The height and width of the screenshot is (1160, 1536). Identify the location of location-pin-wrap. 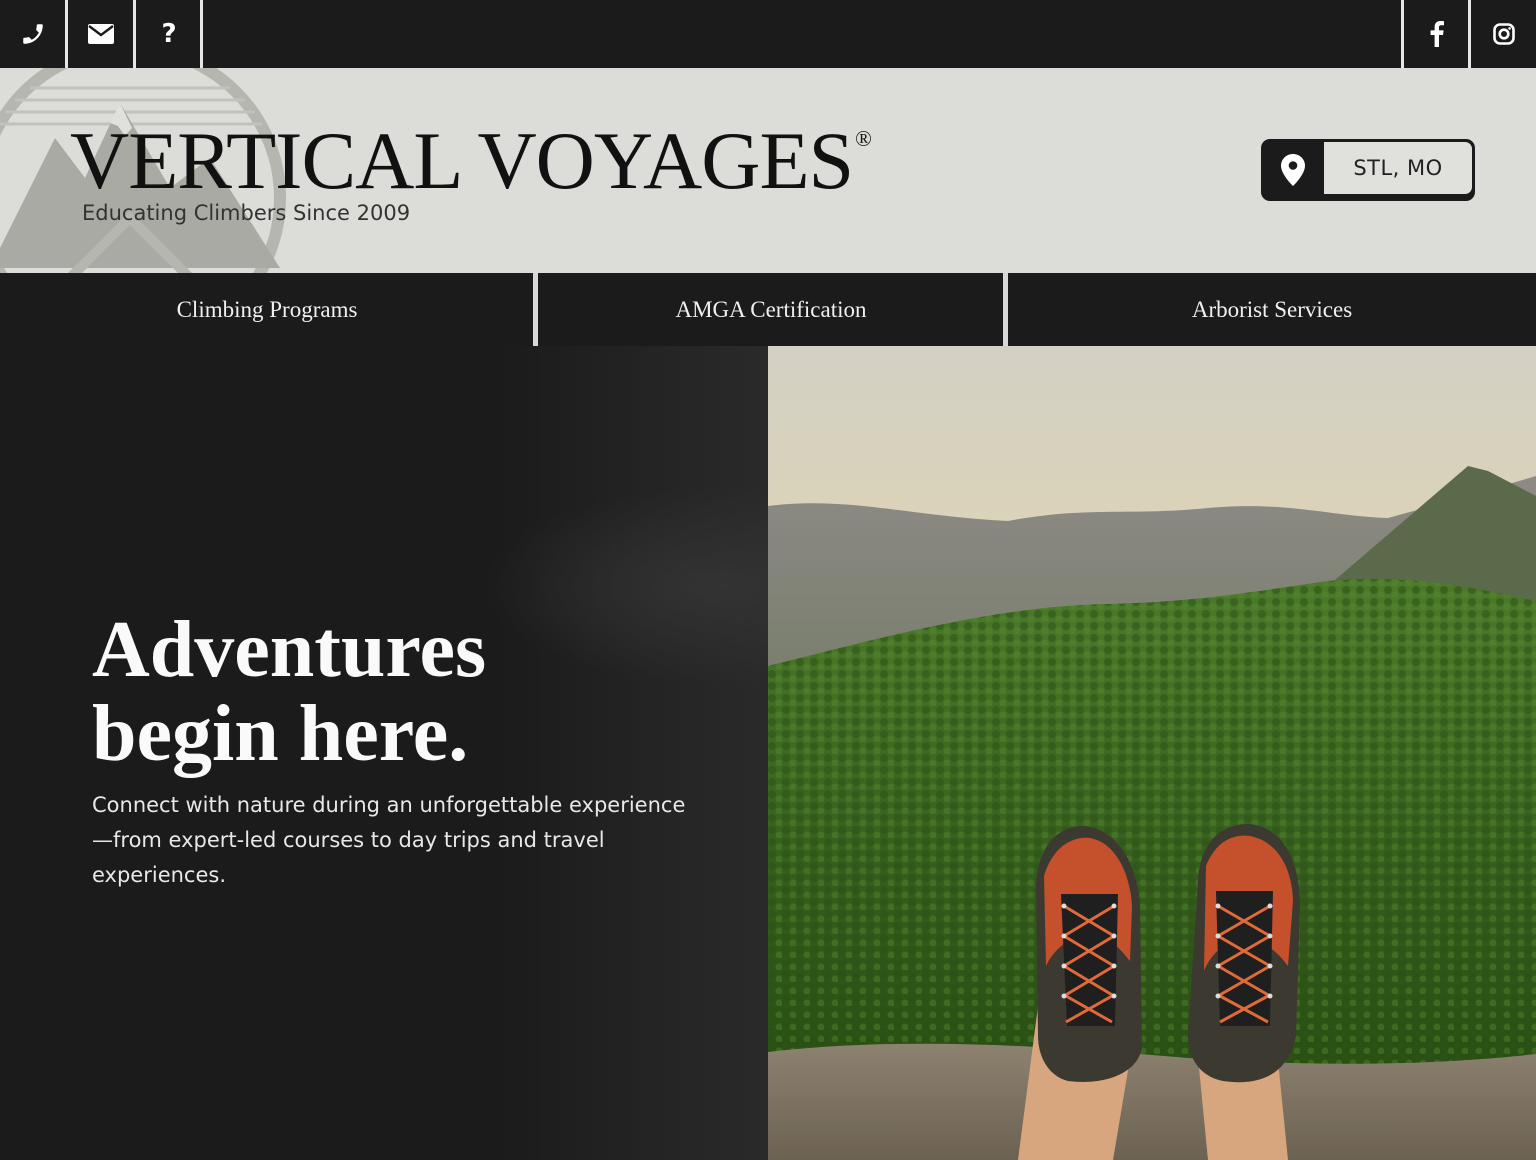
(1293, 170).